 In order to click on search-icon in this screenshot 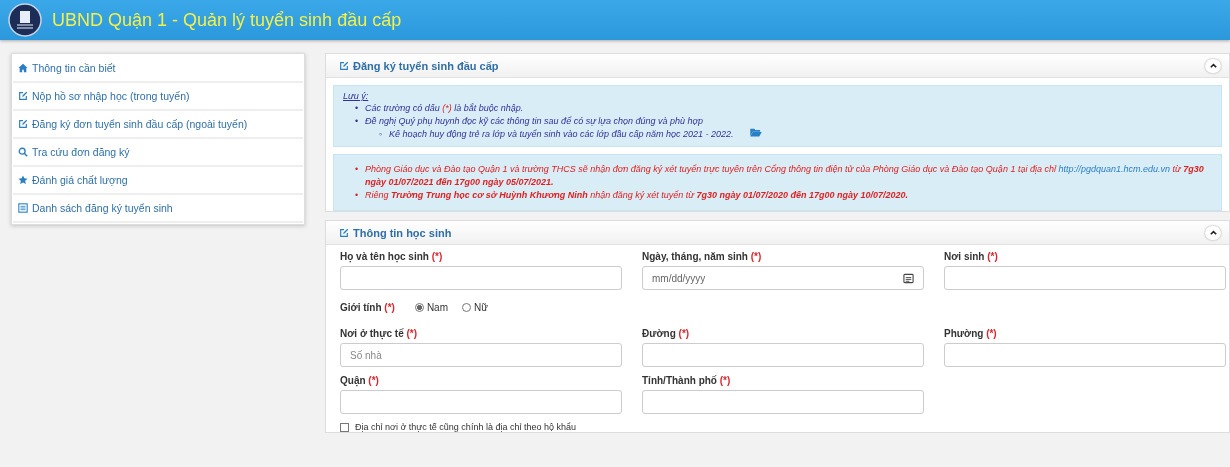, I will do `click(23, 152)`.